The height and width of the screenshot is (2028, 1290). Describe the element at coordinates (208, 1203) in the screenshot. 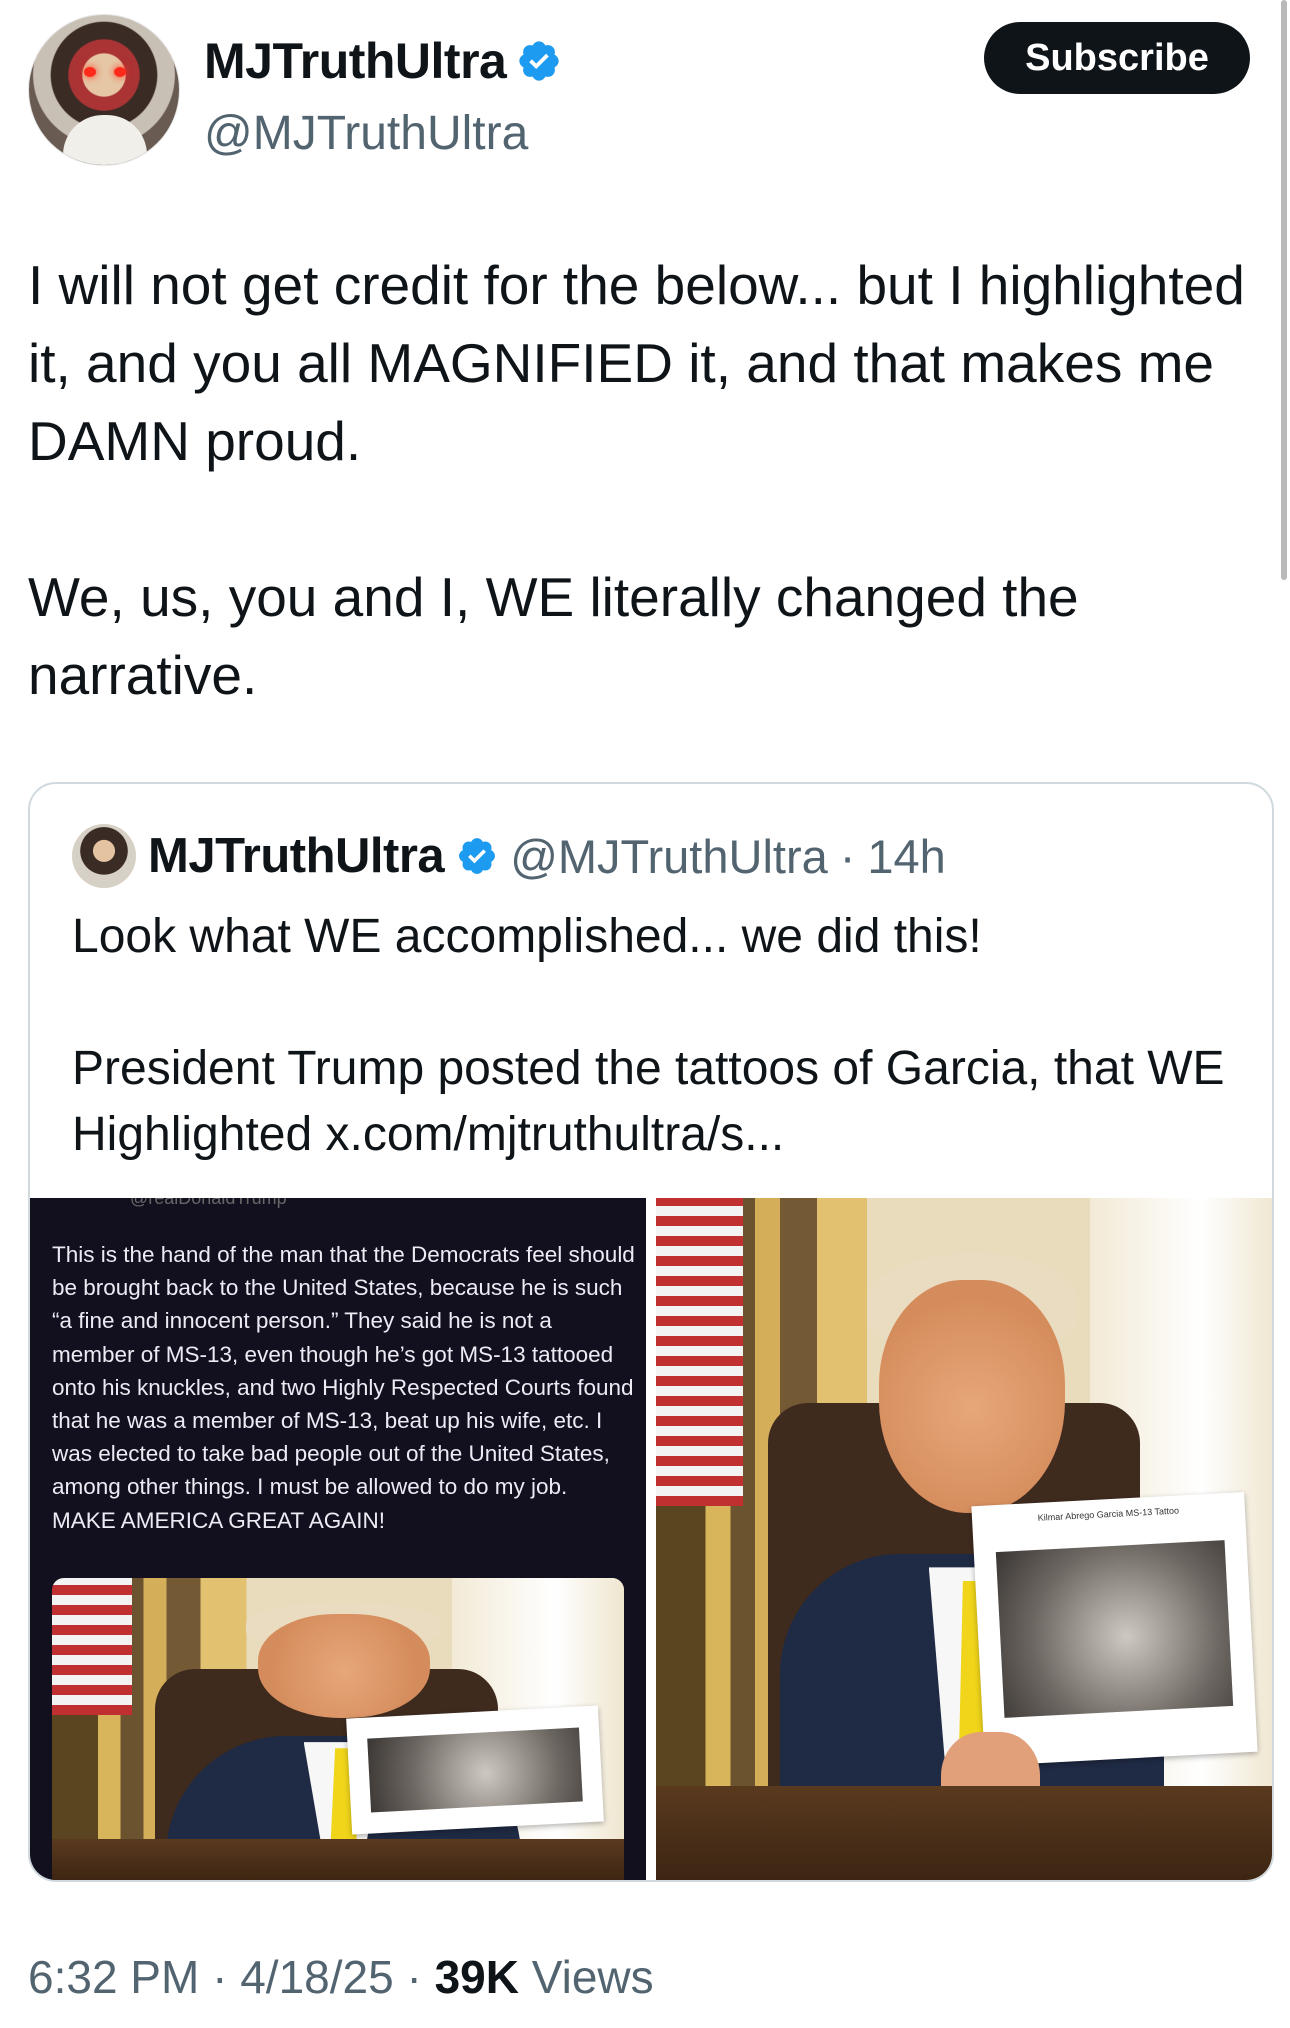

I see `screenshot-handle-text: @realDonaldTrump` at that location.